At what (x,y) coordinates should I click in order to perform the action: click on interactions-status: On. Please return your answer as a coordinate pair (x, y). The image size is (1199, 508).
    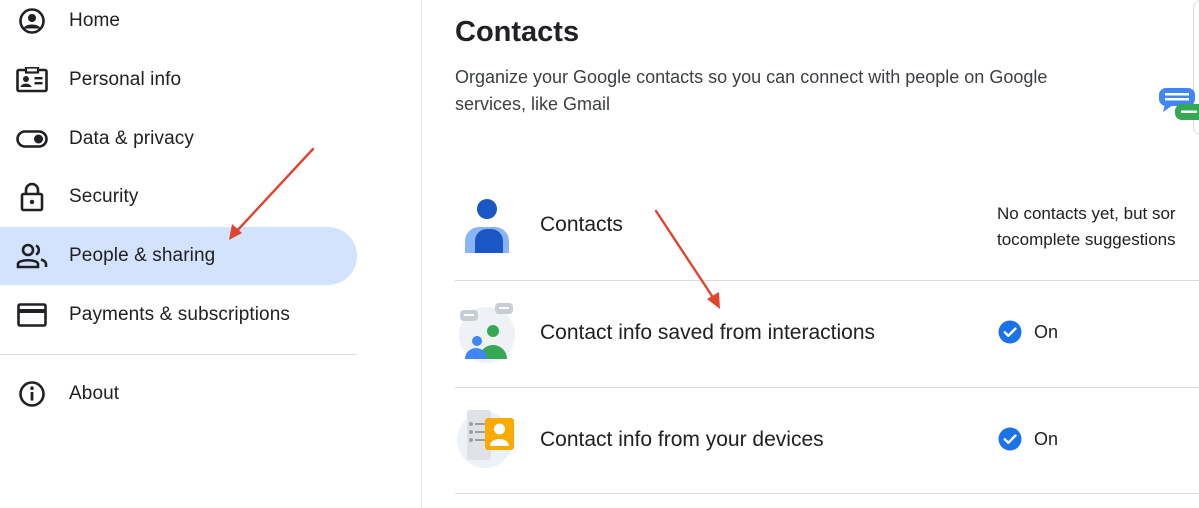
    Looking at the image, I should click on (1028, 332).